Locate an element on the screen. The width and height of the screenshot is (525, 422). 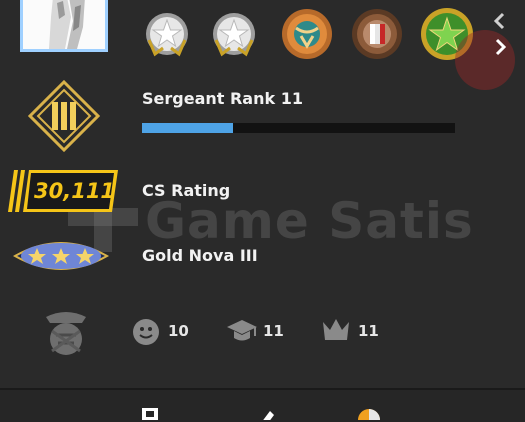
friendly-count: 10 is located at coordinates (178, 331).